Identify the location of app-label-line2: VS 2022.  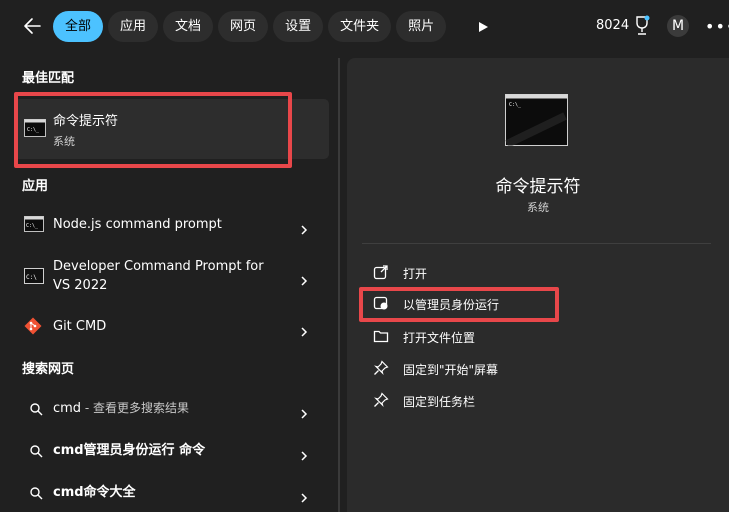
(80, 285).